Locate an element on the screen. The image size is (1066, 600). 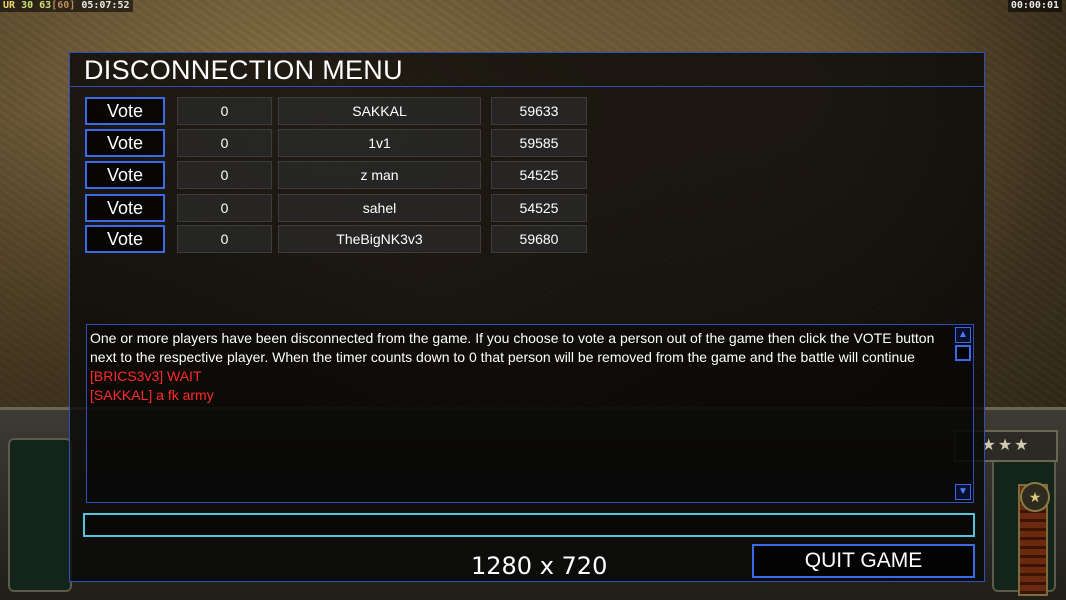
player-name: TheBigNK3v3 is located at coordinates (379, 239).